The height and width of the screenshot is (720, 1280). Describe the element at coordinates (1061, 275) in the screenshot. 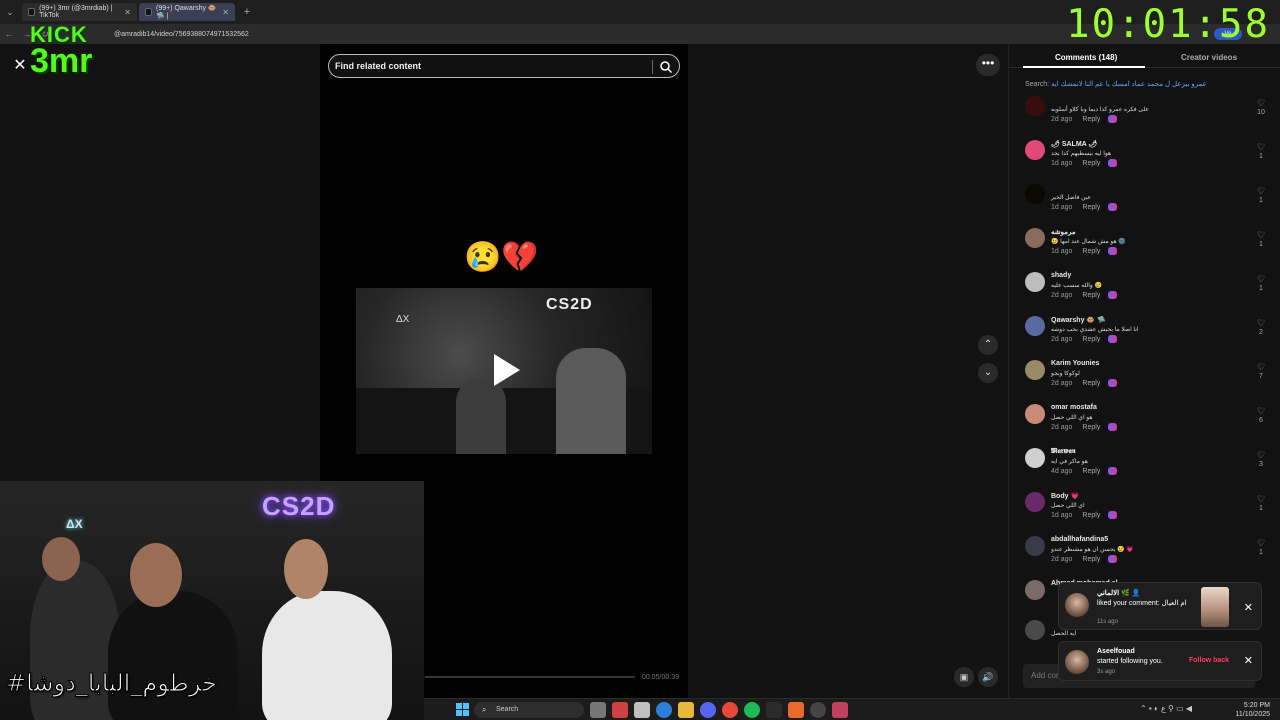

I see `comment-author: shady` at that location.